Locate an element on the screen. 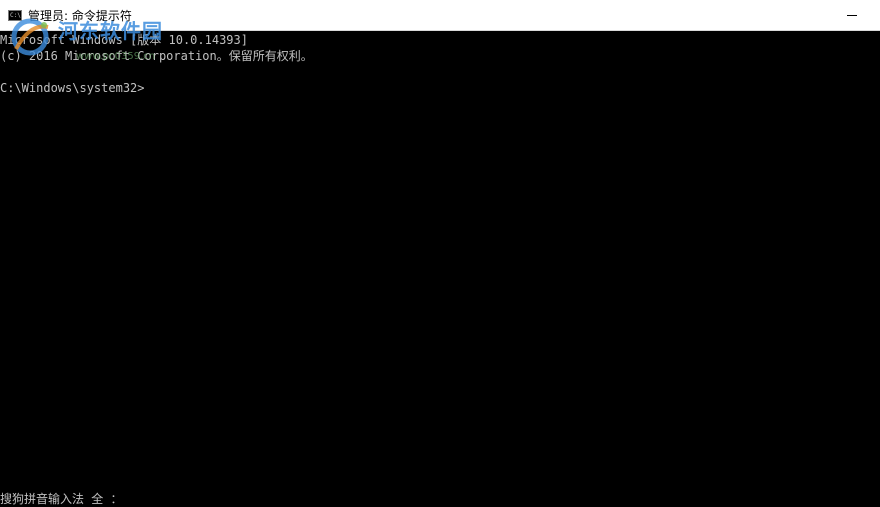 This screenshot has height=507, width=880. cmd-icon: C:\ is located at coordinates (15, 15).